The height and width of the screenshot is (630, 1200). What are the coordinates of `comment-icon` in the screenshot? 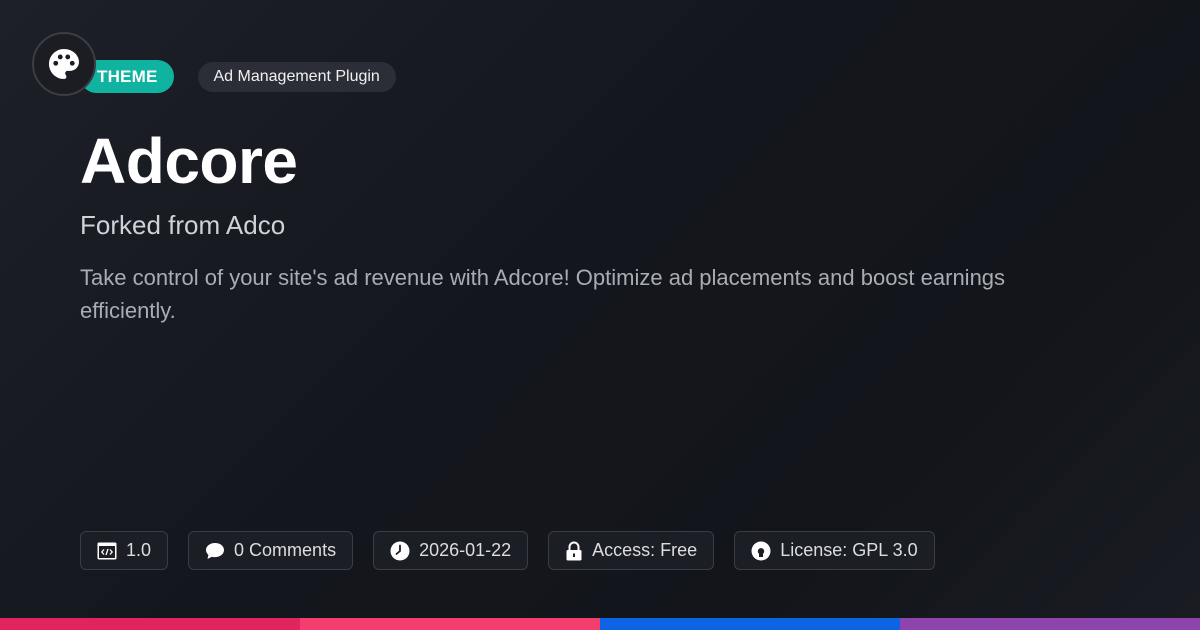 It's located at (215, 550).